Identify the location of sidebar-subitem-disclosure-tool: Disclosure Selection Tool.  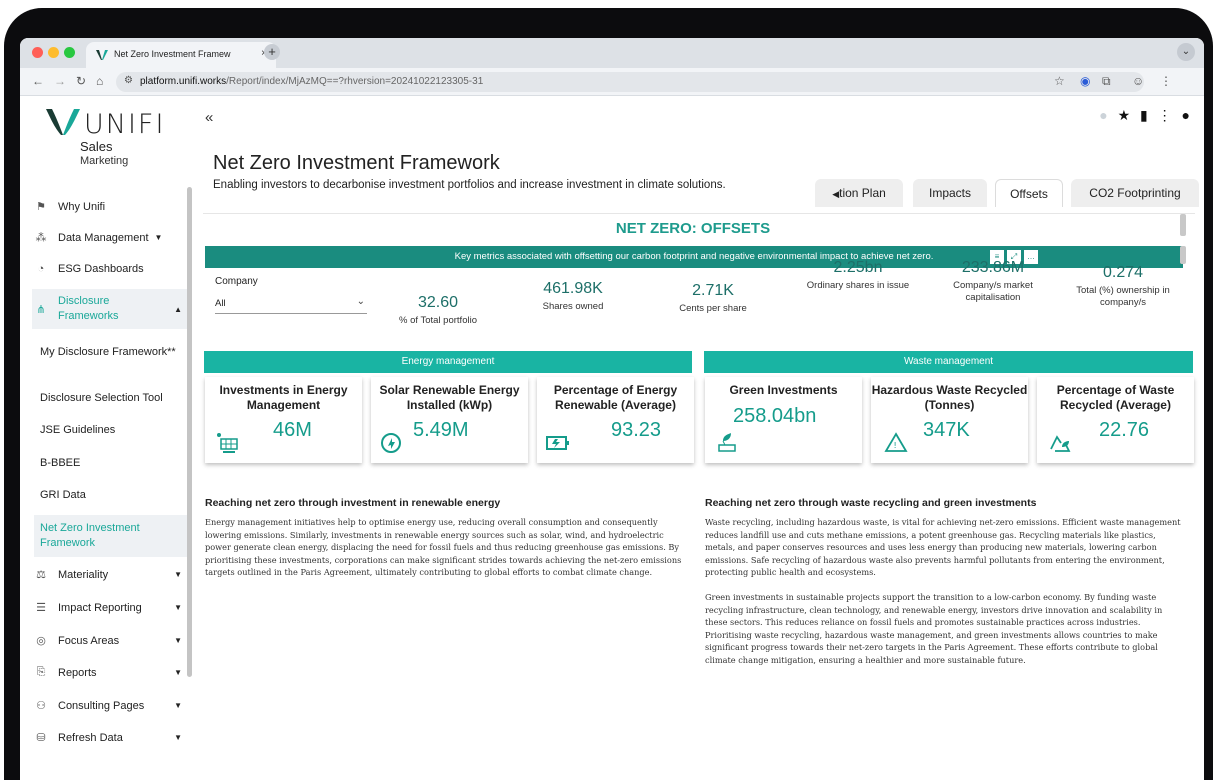
(115, 398).